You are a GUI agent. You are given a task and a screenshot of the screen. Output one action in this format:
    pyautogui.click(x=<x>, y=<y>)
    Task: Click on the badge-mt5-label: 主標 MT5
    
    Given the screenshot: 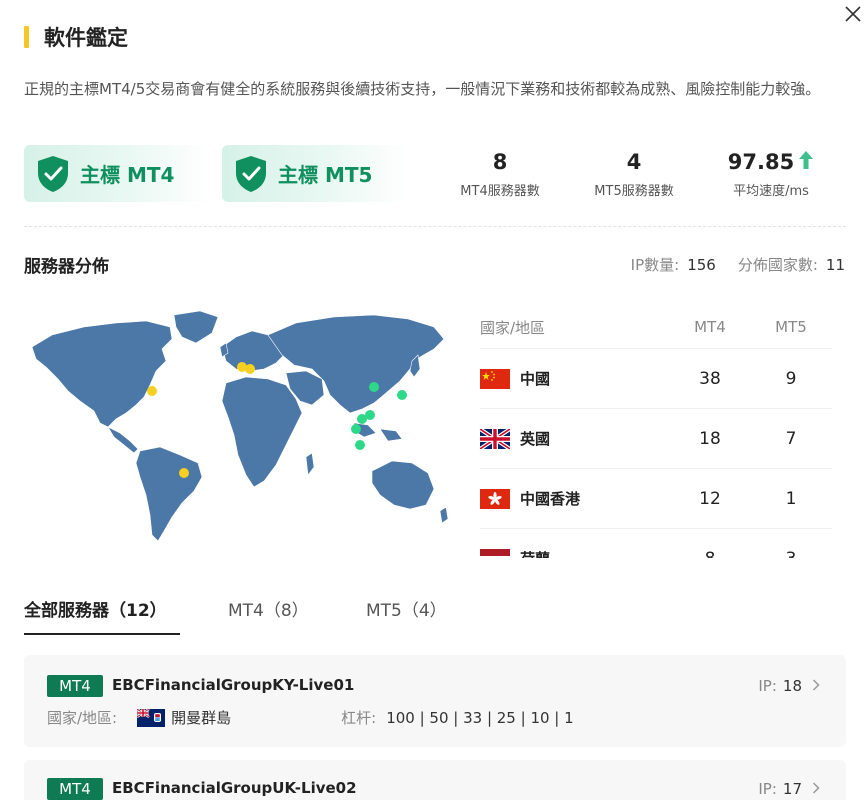 What is the action you would take?
    pyautogui.click(x=325, y=175)
    